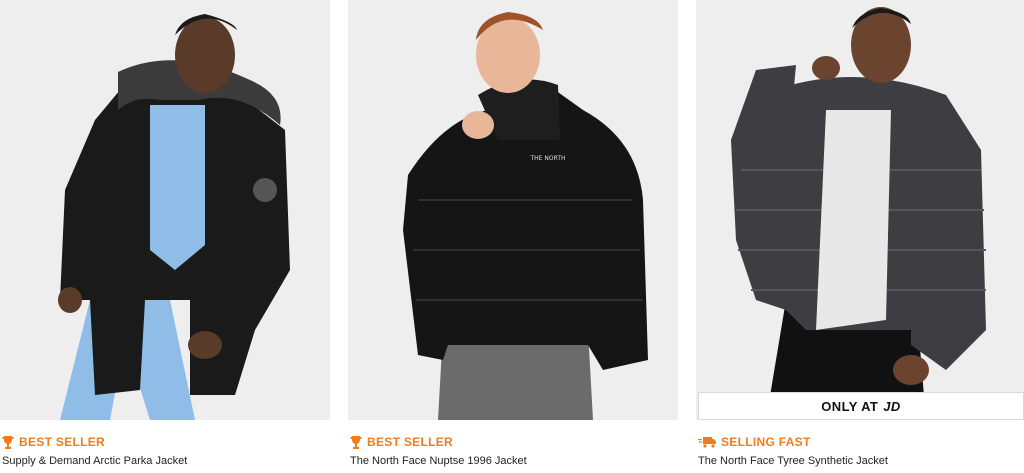 The height and width of the screenshot is (473, 1024). I want to click on fast-delivery-icon, so click(707, 442).